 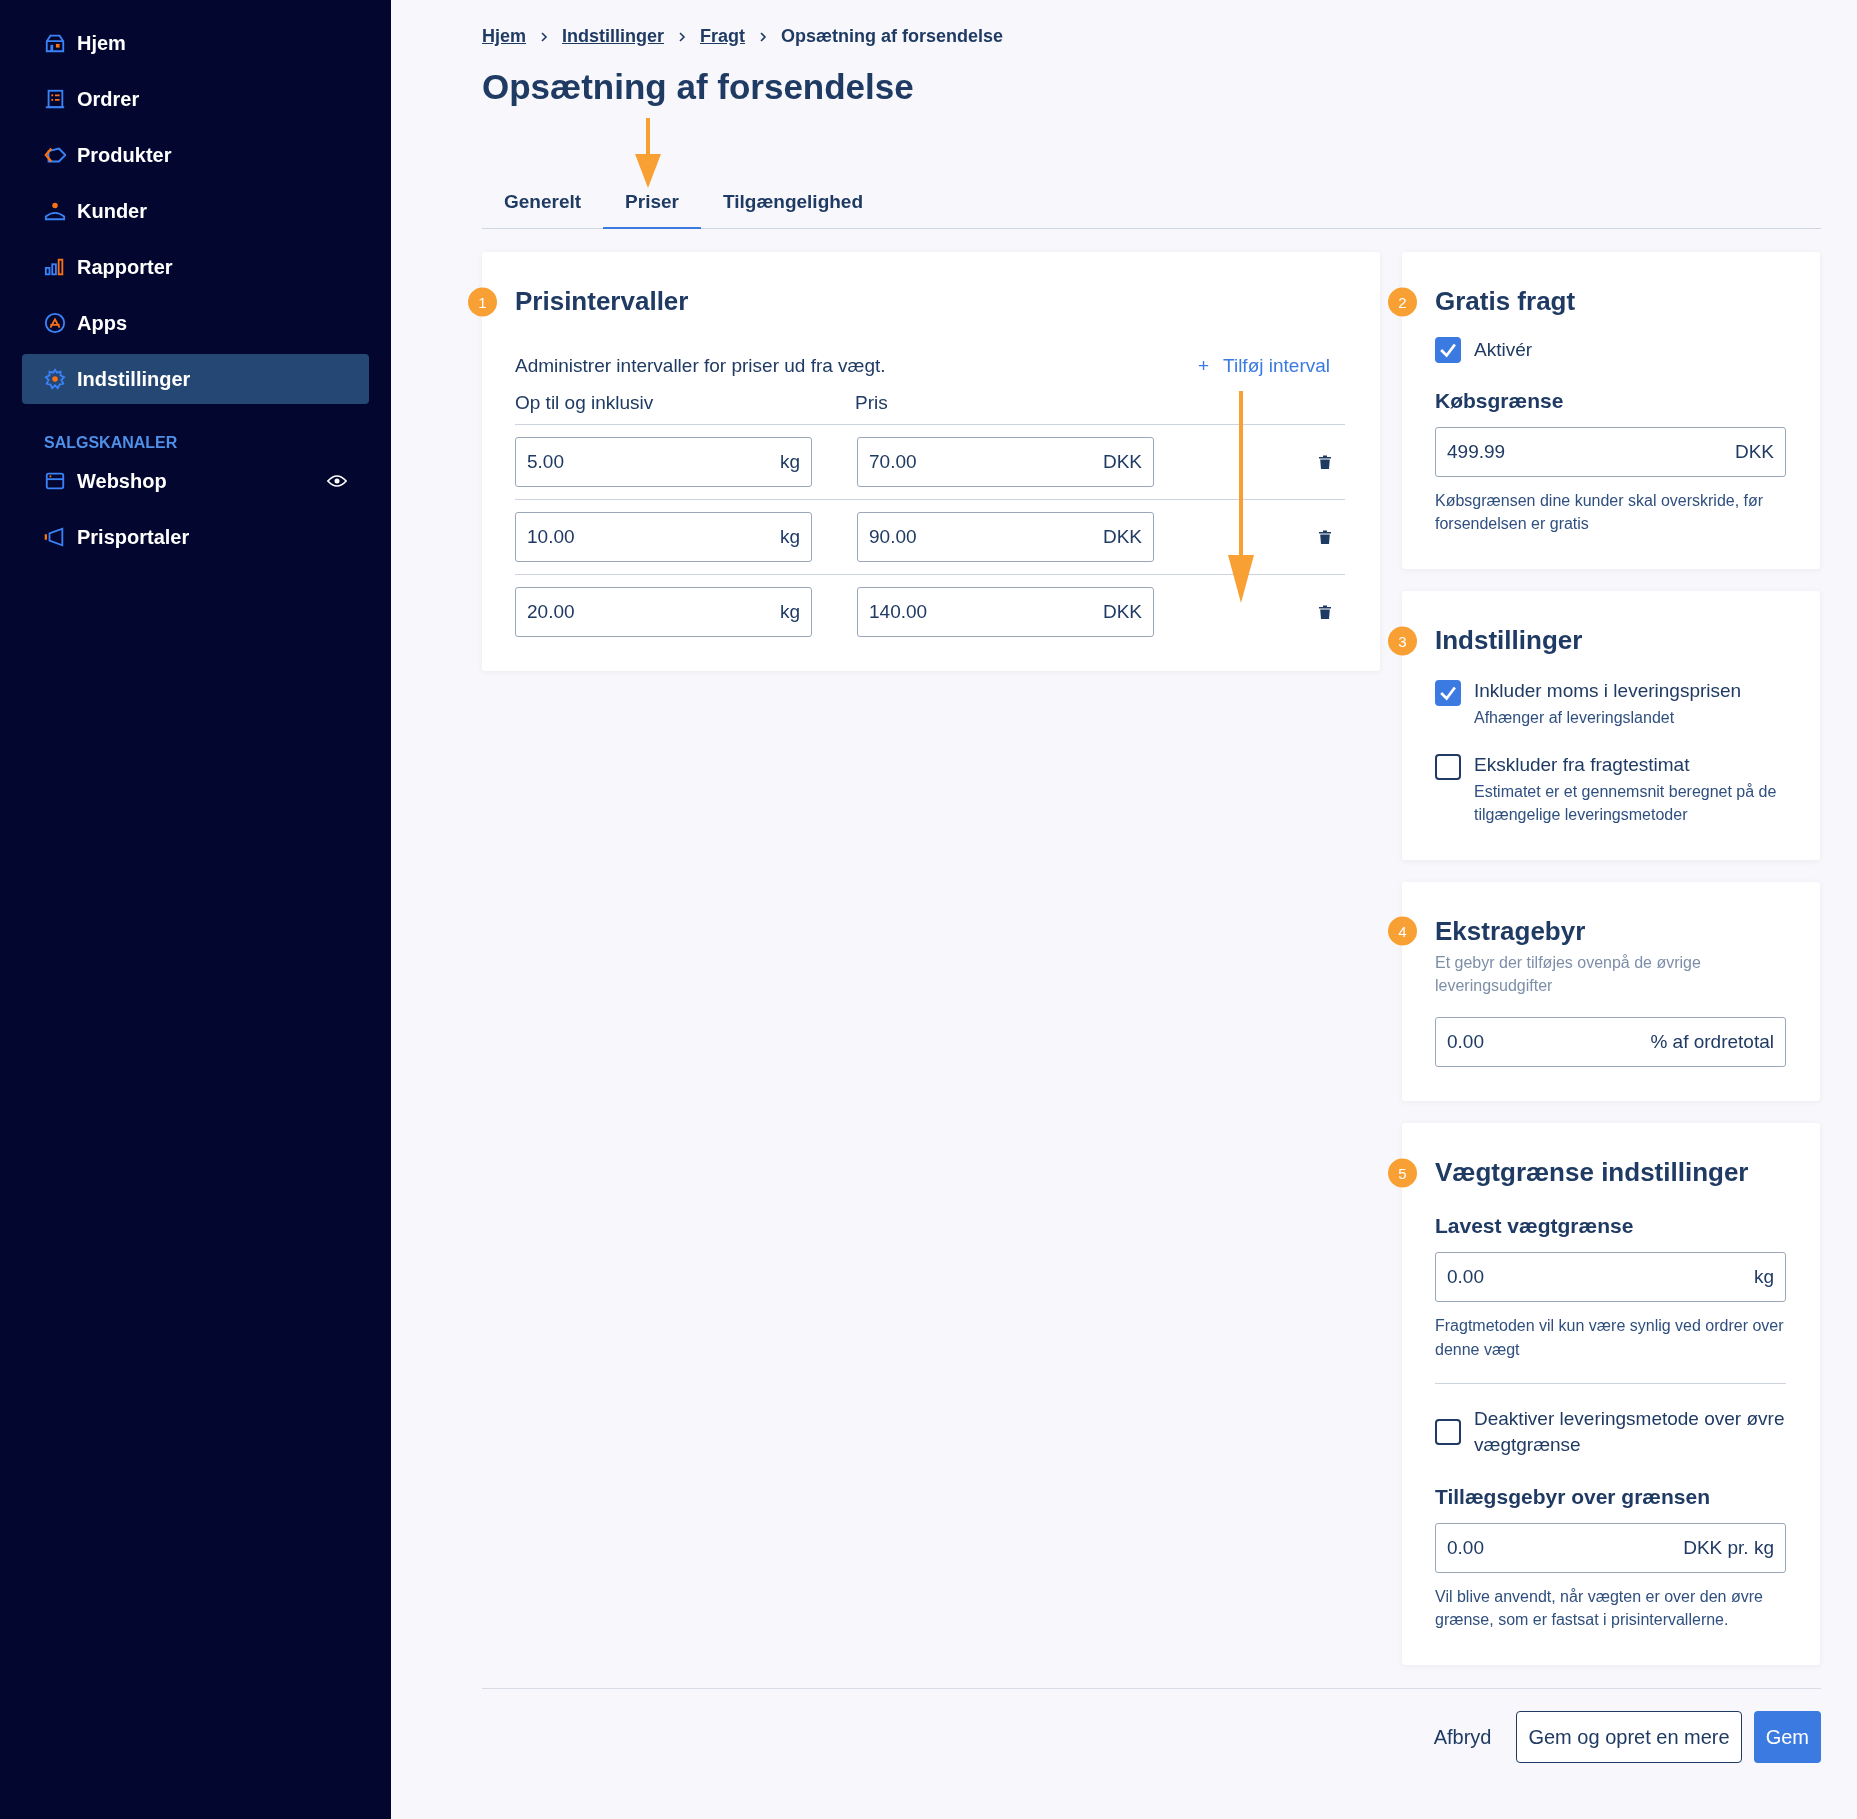 I want to click on description-text: Administrer intervaller for priser ud fra vægt., so click(x=700, y=366).